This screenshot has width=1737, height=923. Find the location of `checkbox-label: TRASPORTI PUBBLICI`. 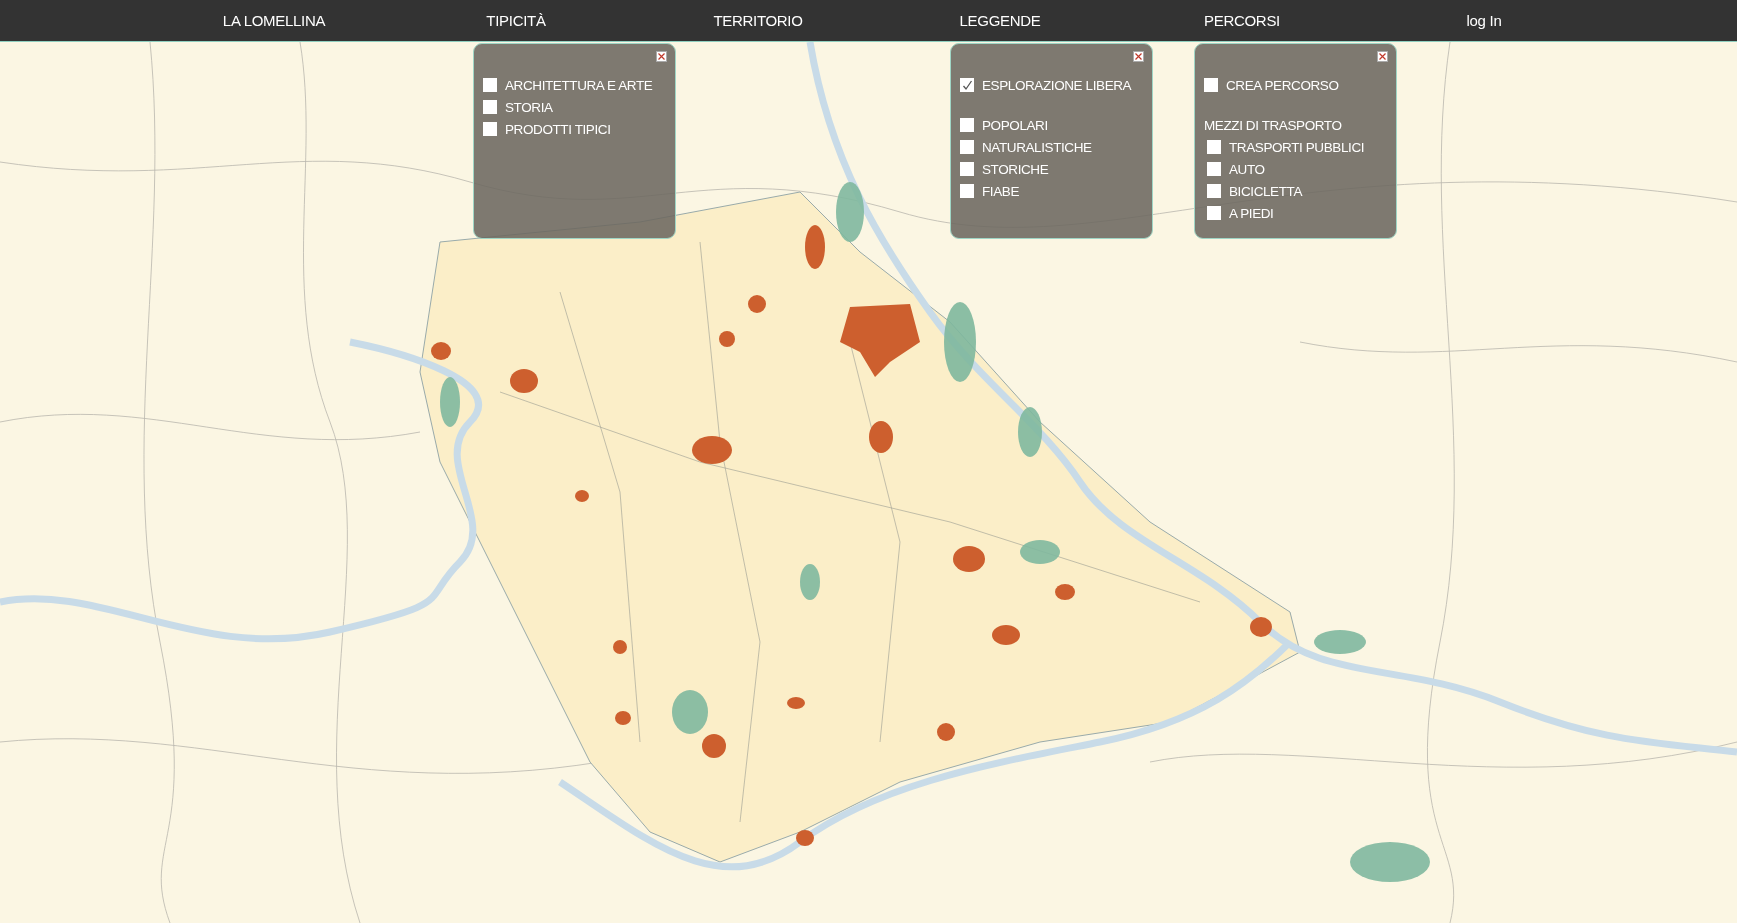

checkbox-label: TRASPORTI PUBBLICI is located at coordinates (1297, 147).